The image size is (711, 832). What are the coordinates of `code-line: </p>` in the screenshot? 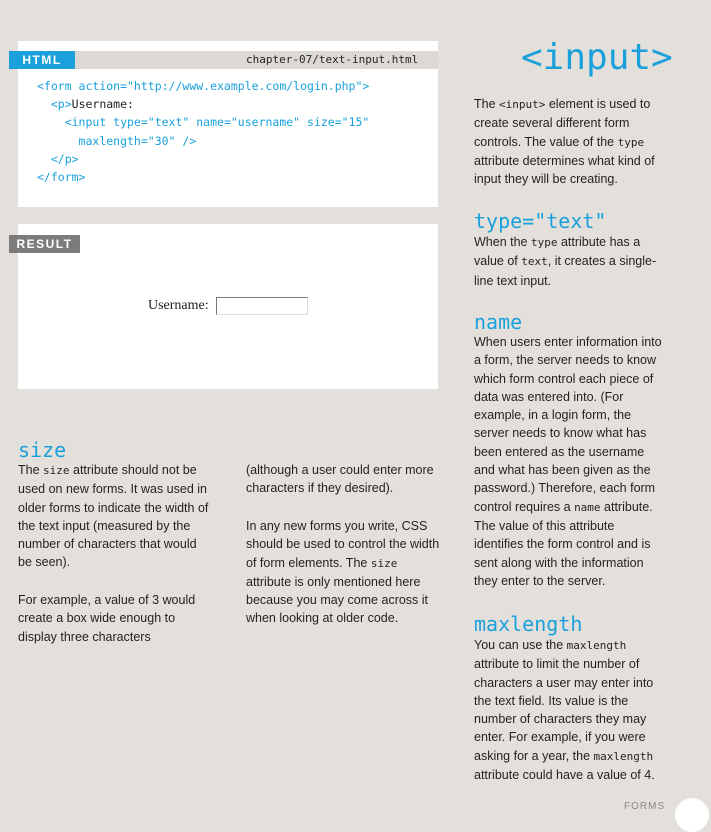 It's located at (64, 158).